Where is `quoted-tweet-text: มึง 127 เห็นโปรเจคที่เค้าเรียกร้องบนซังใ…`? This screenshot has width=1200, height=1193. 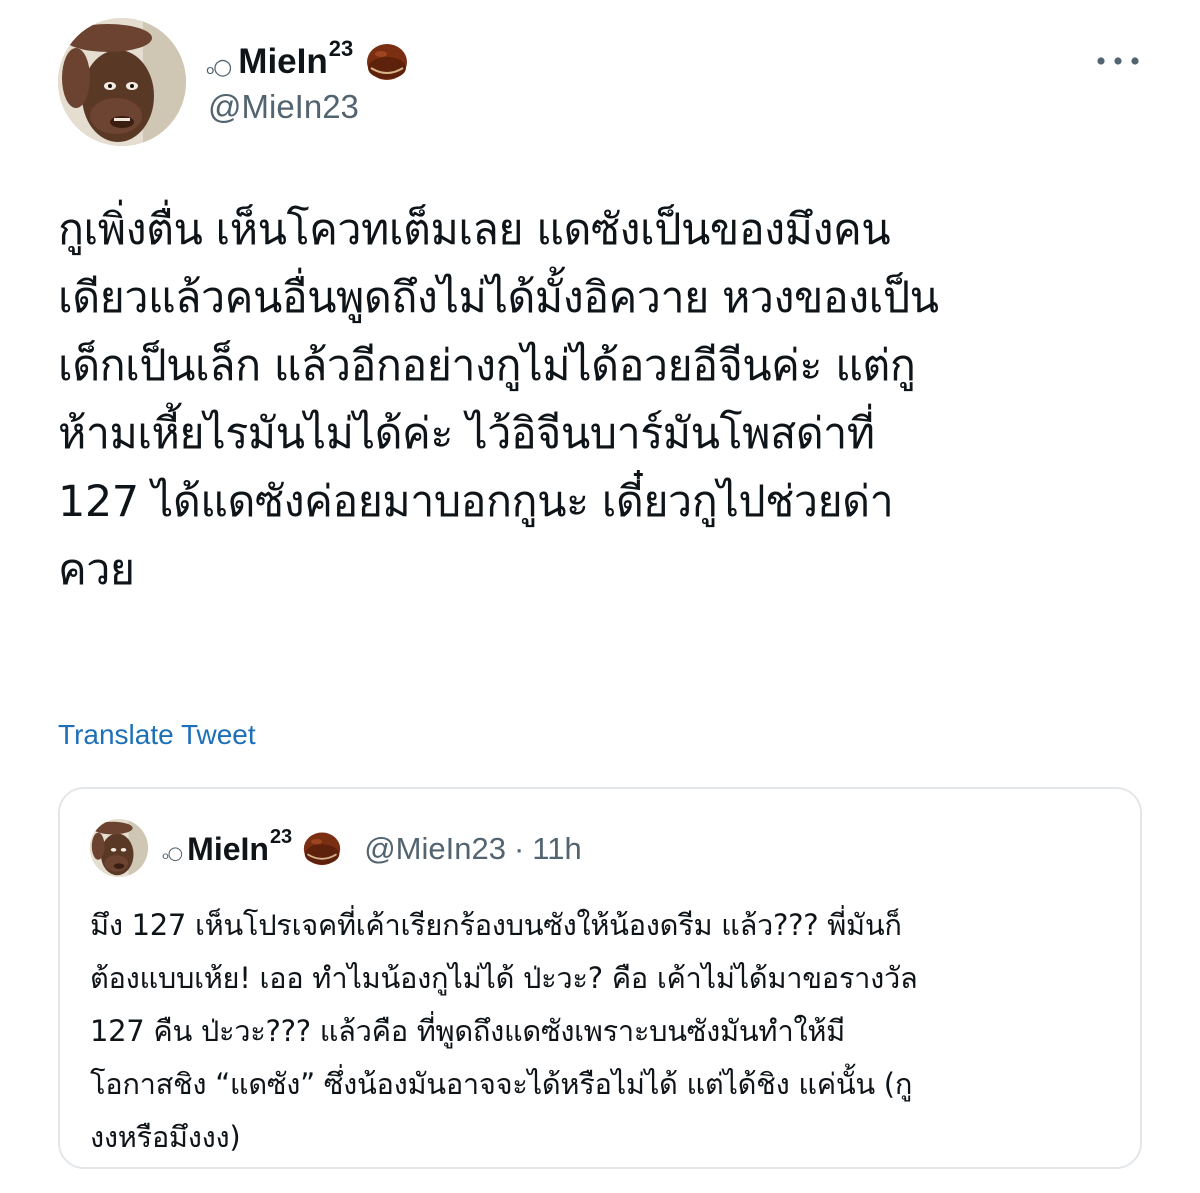
quoted-tweet-text: มึง 127 เห็นโปรเจคที่เค้าเรียกร้องบนซังใ… is located at coordinates (504, 1031).